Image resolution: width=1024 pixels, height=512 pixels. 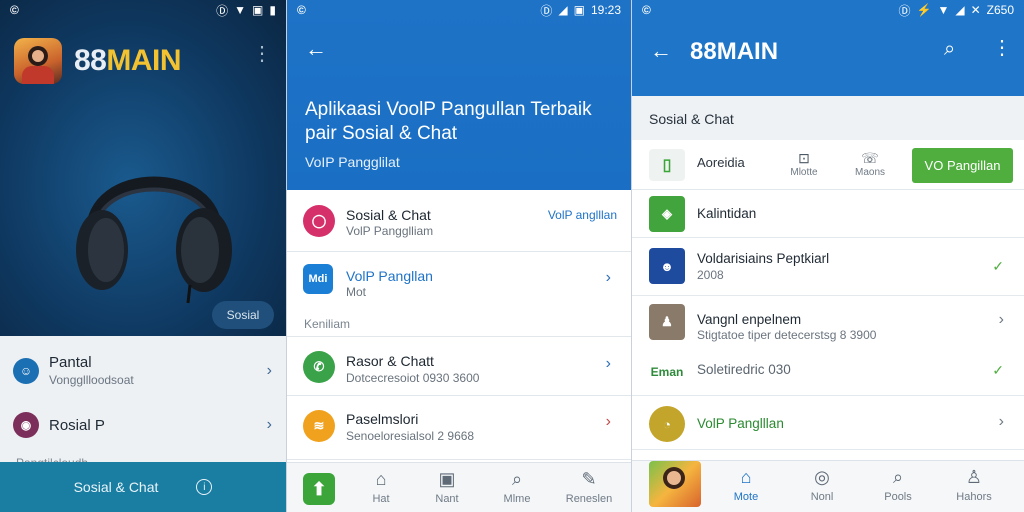 I want to click on app-icon: Eman, so click(x=667, y=372).